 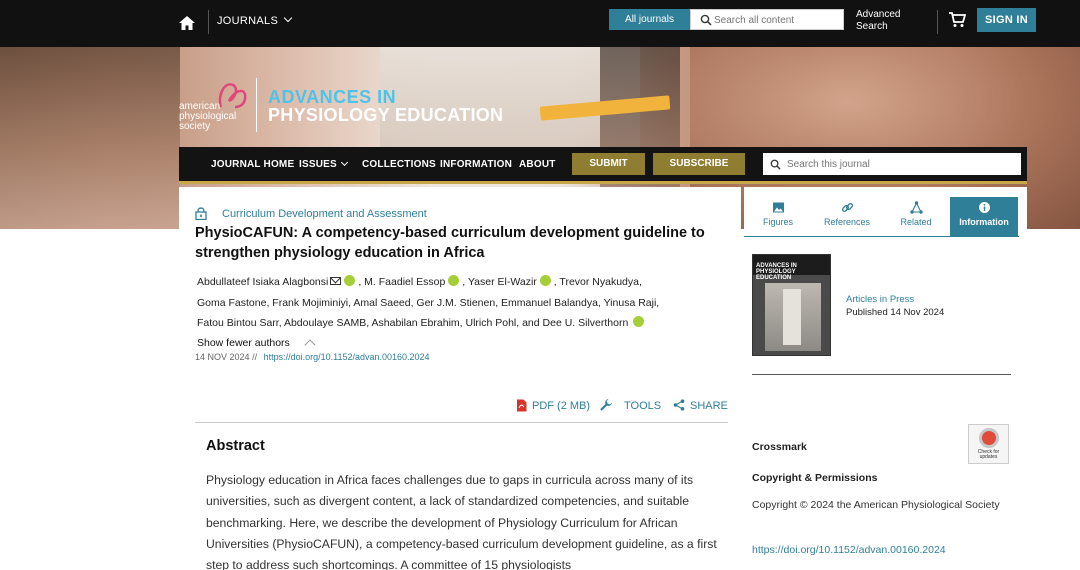 I want to click on nav-information: INFORMATION, so click(x=476, y=164).